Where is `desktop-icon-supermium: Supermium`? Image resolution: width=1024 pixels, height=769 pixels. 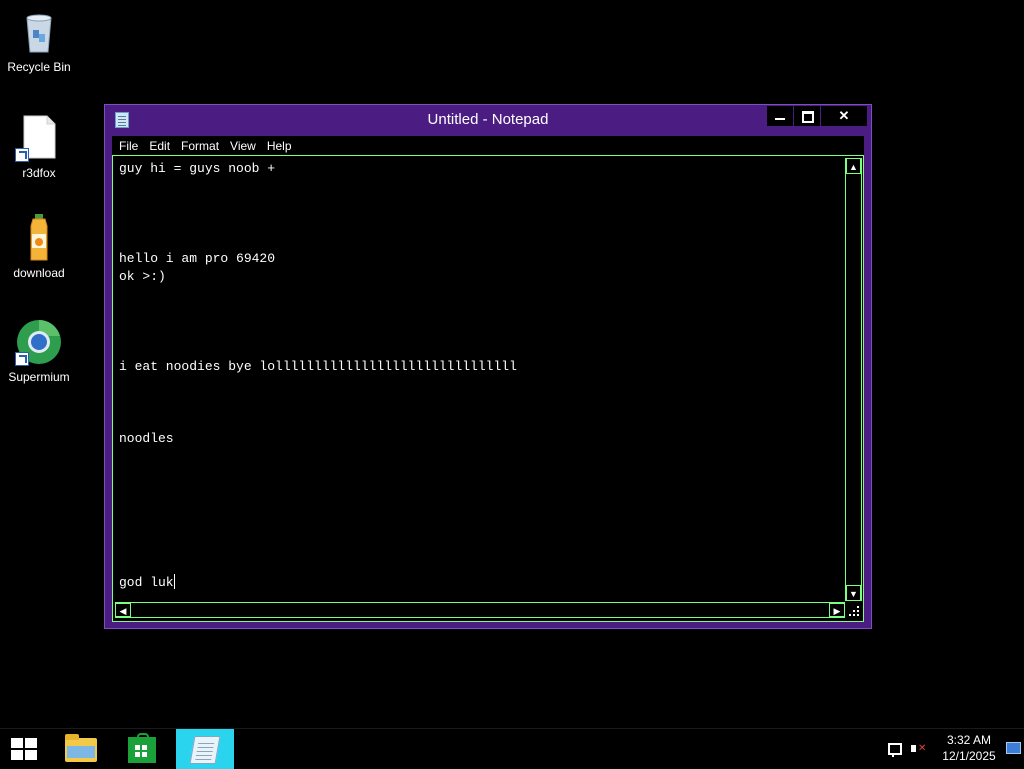 desktop-icon-supermium: Supermium is located at coordinates (39, 351).